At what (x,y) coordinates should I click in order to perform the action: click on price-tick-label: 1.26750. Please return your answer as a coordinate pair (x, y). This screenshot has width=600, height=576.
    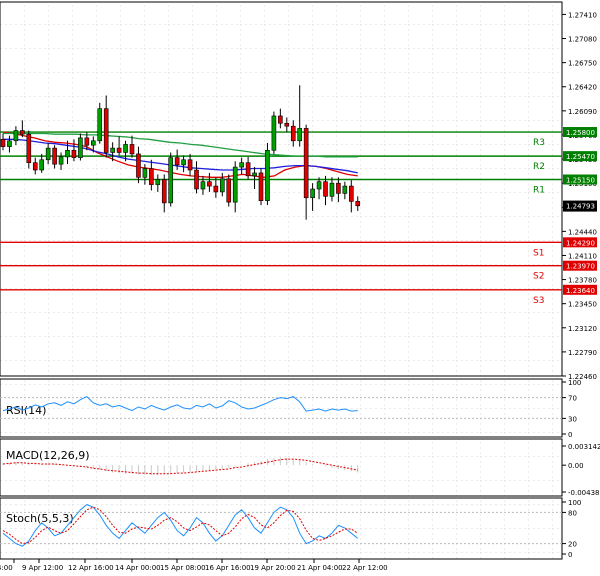
    Looking at the image, I should click on (582, 64).